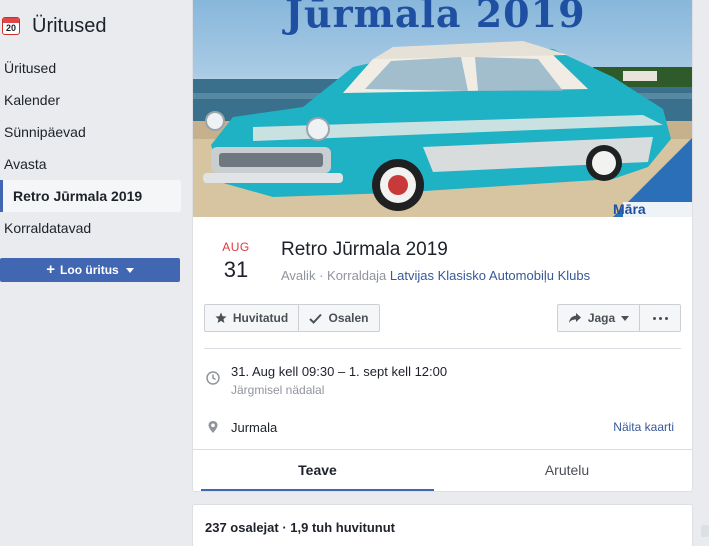 This screenshot has width=709, height=546. Describe the element at coordinates (260, 318) in the screenshot. I see `interested-label: Huvitatud` at that location.